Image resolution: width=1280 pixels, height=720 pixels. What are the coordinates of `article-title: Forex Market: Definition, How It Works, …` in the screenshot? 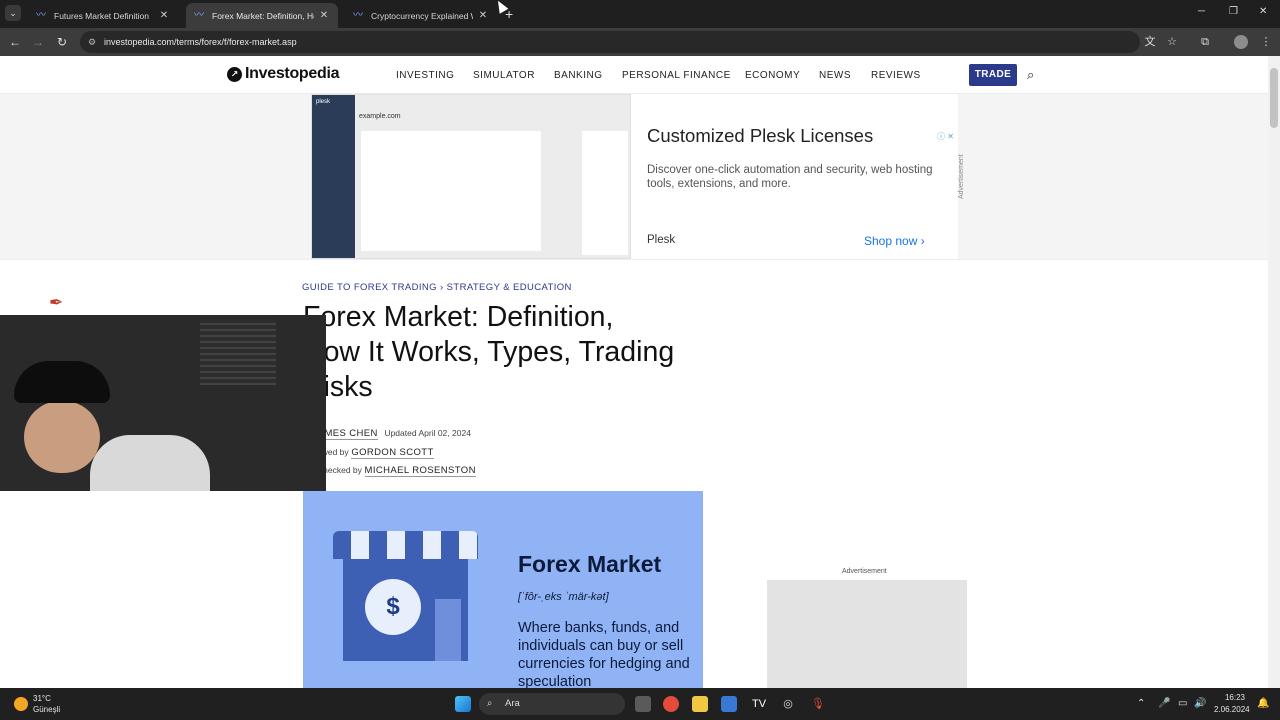 It's located at (508, 352).